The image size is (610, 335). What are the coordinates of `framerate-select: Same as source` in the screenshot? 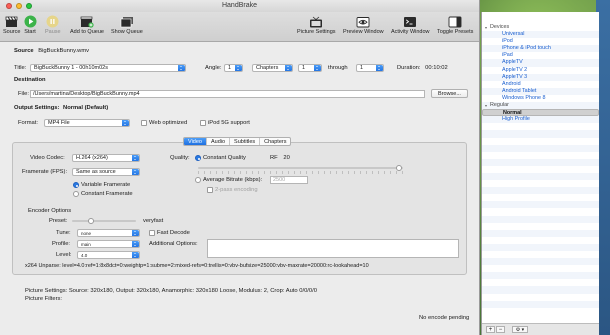 It's located at (106, 172).